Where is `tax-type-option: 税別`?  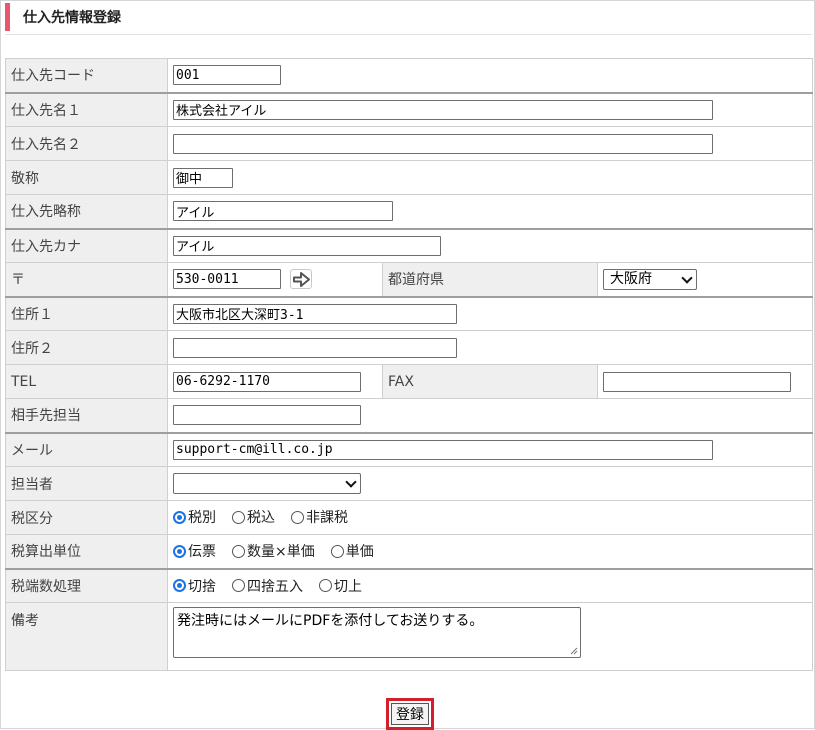 tax-type-option: 税別 is located at coordinates (194, 517).